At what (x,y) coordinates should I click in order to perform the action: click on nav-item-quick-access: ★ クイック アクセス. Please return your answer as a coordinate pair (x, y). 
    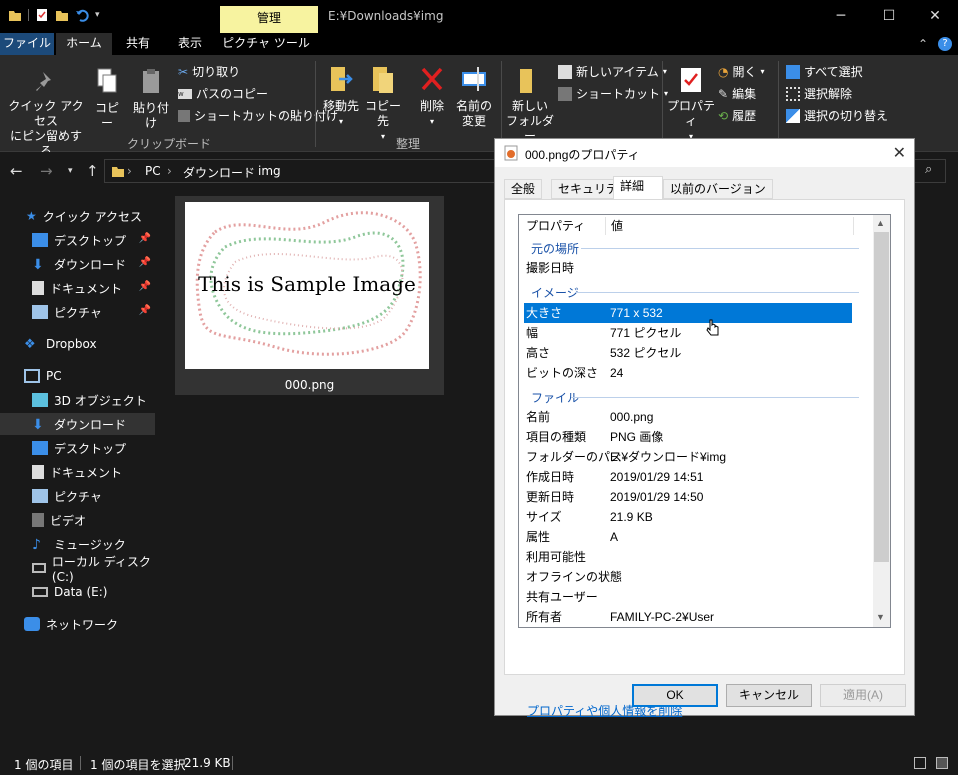
    Looking at the image, I should click on (77, 216).